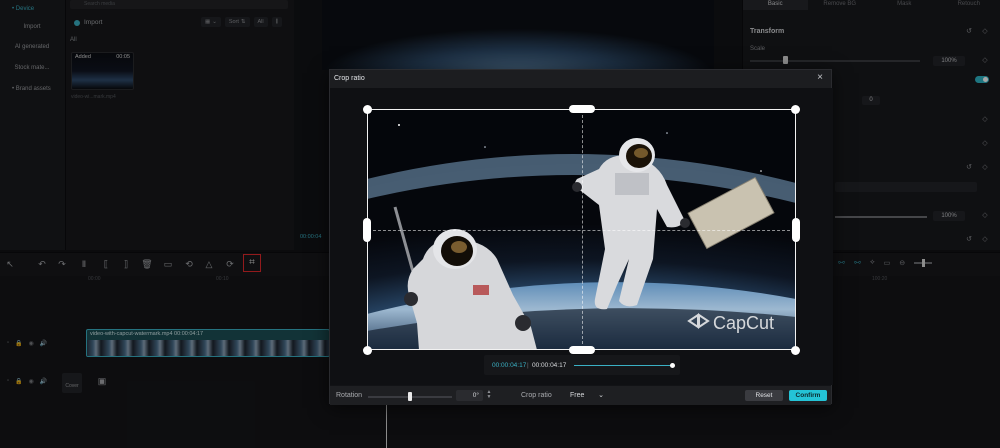 The height and width of the screenshot is (448, 1000). I want to click on chevron-down-icon: ⌄, so click(601, 395).